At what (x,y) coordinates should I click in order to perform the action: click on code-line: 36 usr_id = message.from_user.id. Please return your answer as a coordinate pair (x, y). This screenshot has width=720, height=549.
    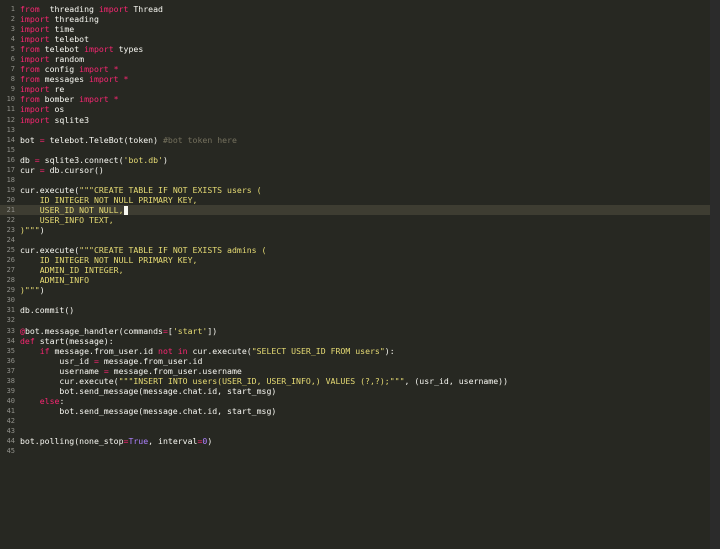
    Looking at the image, I should click on (355, 361).